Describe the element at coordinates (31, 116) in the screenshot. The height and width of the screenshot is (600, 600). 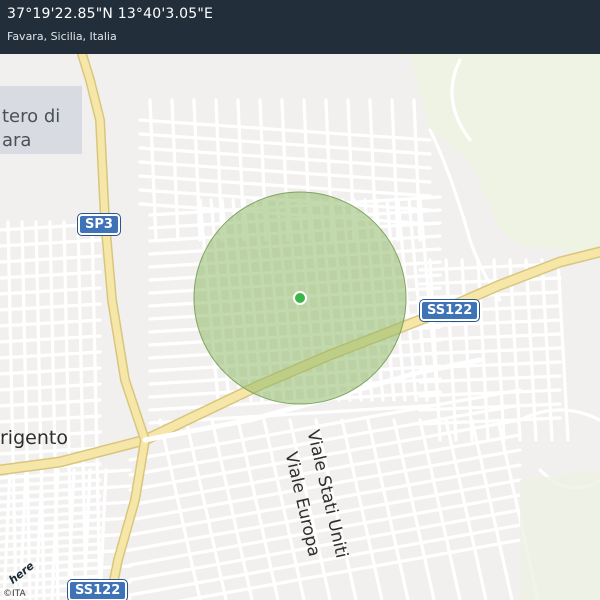
I see `poi-label-line1: tero di` at that location.